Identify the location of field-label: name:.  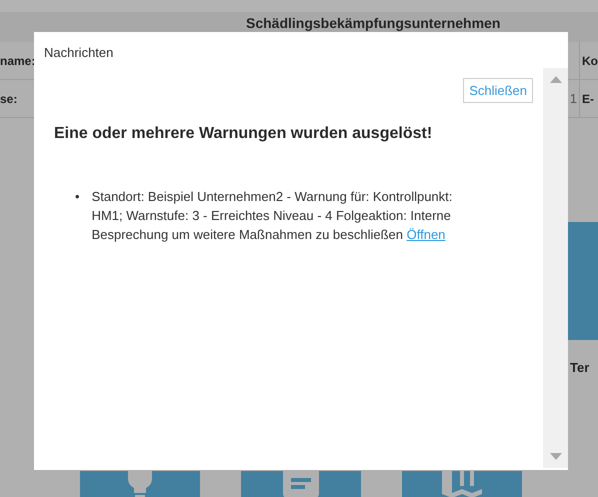
(18, 61).